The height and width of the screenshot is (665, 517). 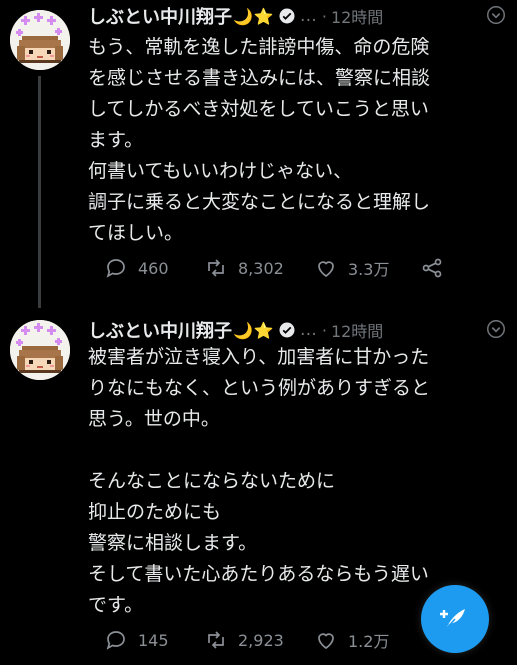 What do you see at coordinates (261, 640) in the screenshot?
I see `retweet-count: 2,923` at bounding box center [261, 640].